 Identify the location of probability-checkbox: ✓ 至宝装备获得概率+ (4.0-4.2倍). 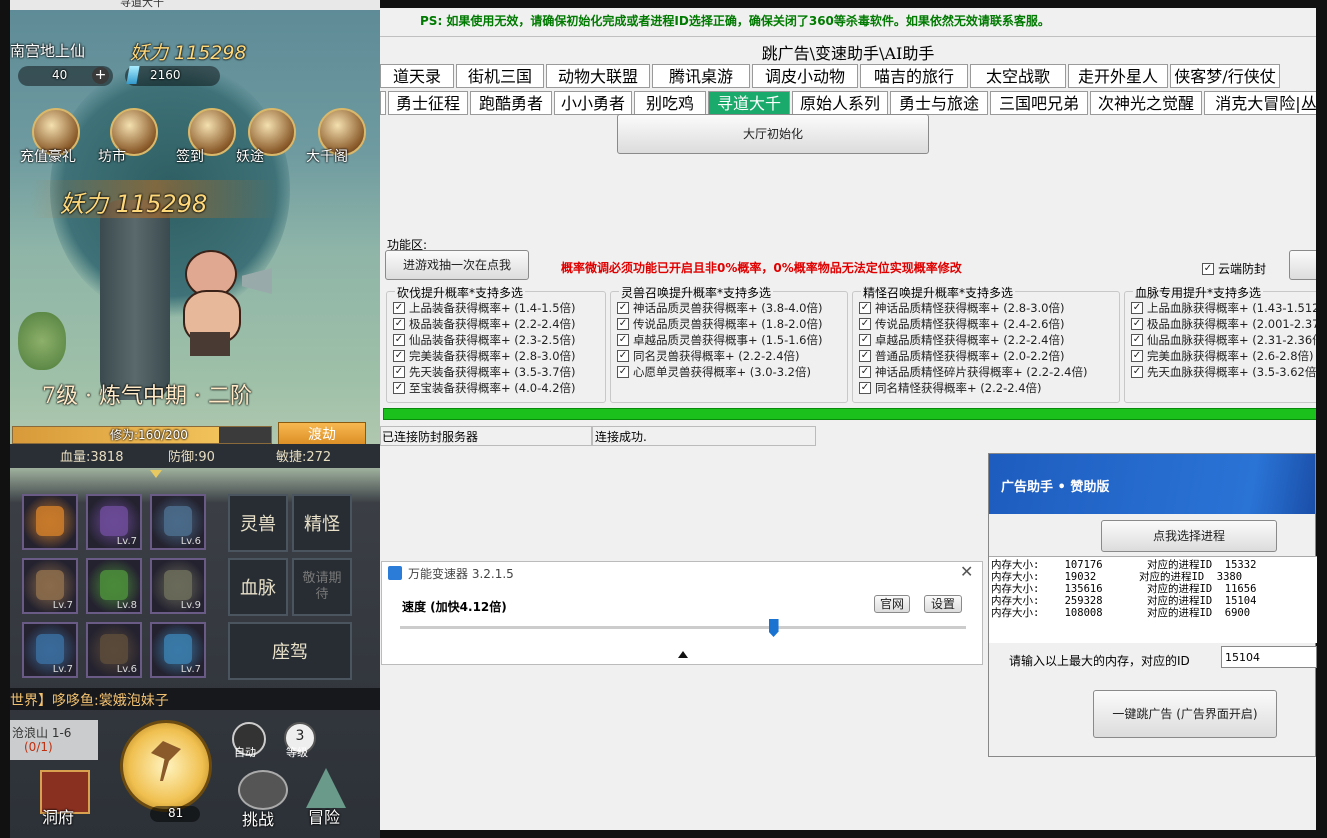
(484, 388).